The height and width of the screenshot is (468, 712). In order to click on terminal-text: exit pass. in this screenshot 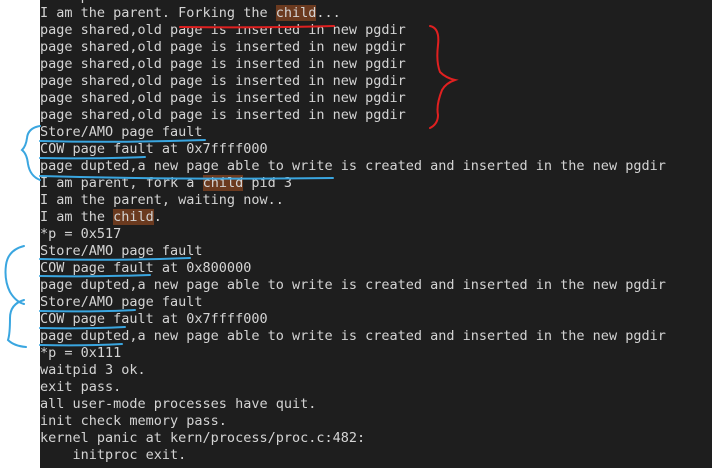, I will do `click(81, 387)`.